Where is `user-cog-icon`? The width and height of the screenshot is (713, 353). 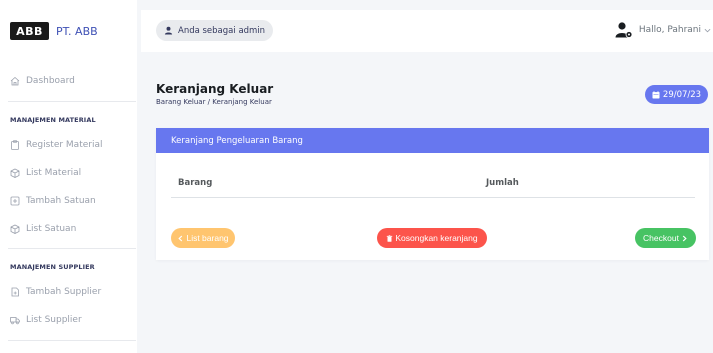 user-cog-icon is located at coordinates (624, 30).